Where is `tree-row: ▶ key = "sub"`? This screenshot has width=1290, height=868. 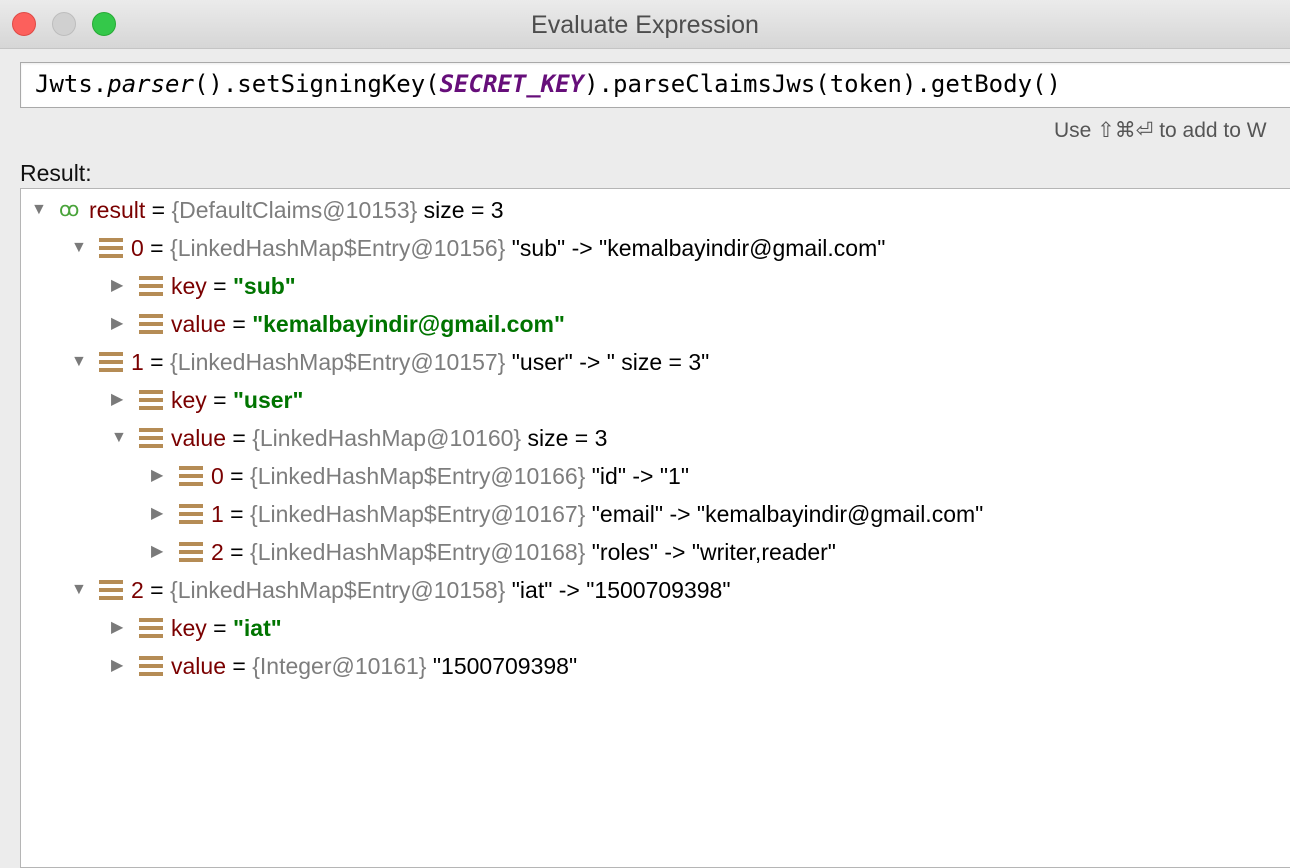
tree-row: ▶ key = "sub" is located at coordinates (203, 286).